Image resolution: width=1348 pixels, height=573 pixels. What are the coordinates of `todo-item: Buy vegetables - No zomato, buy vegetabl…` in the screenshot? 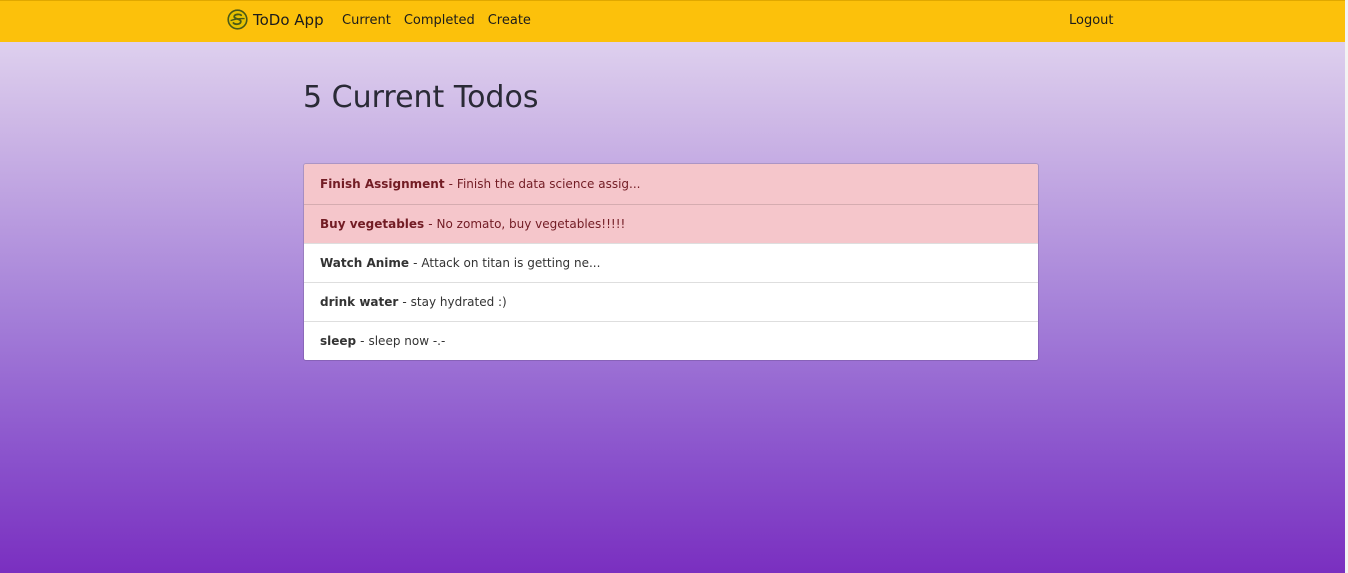 It's located at (671, 223).